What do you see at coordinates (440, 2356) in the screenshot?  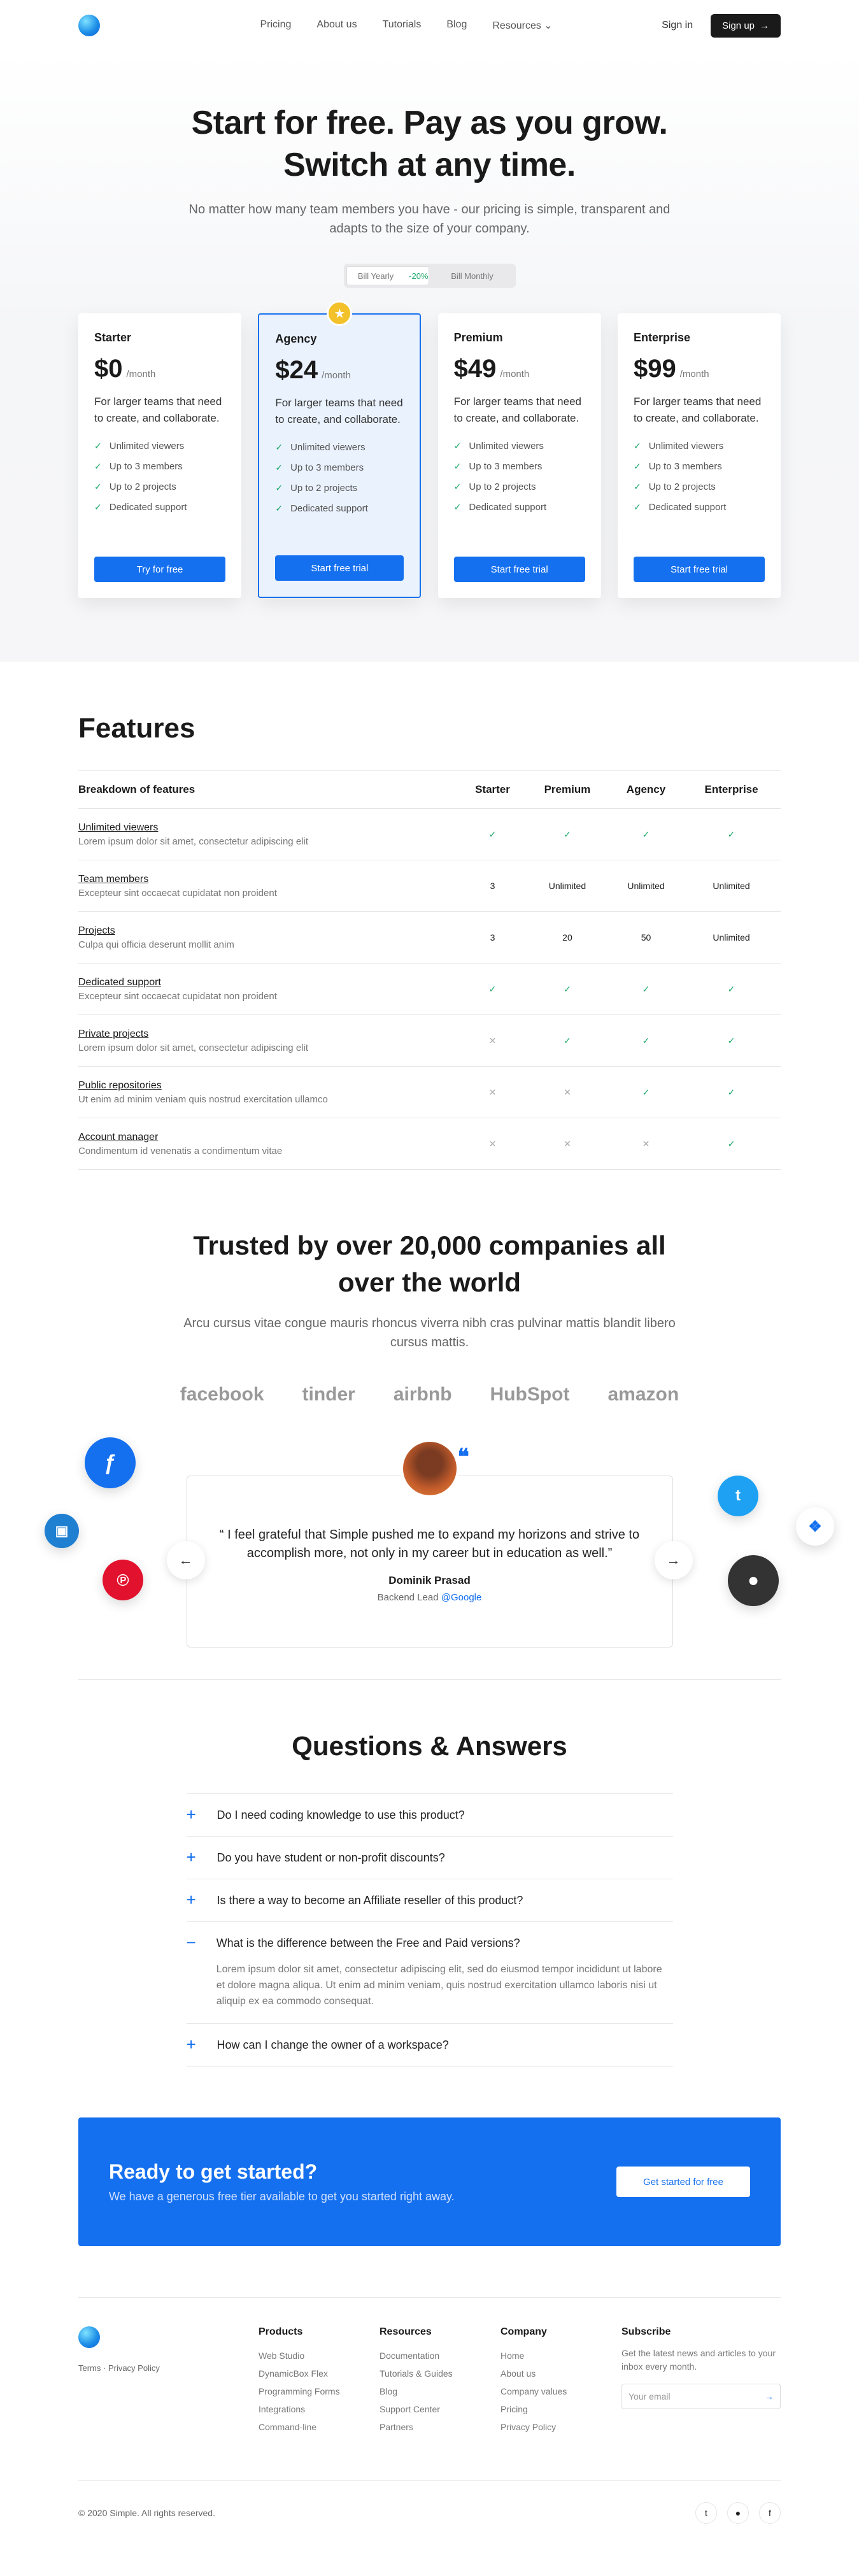 I see `footer-link: Documentation` at bounding box center [440, 2356].